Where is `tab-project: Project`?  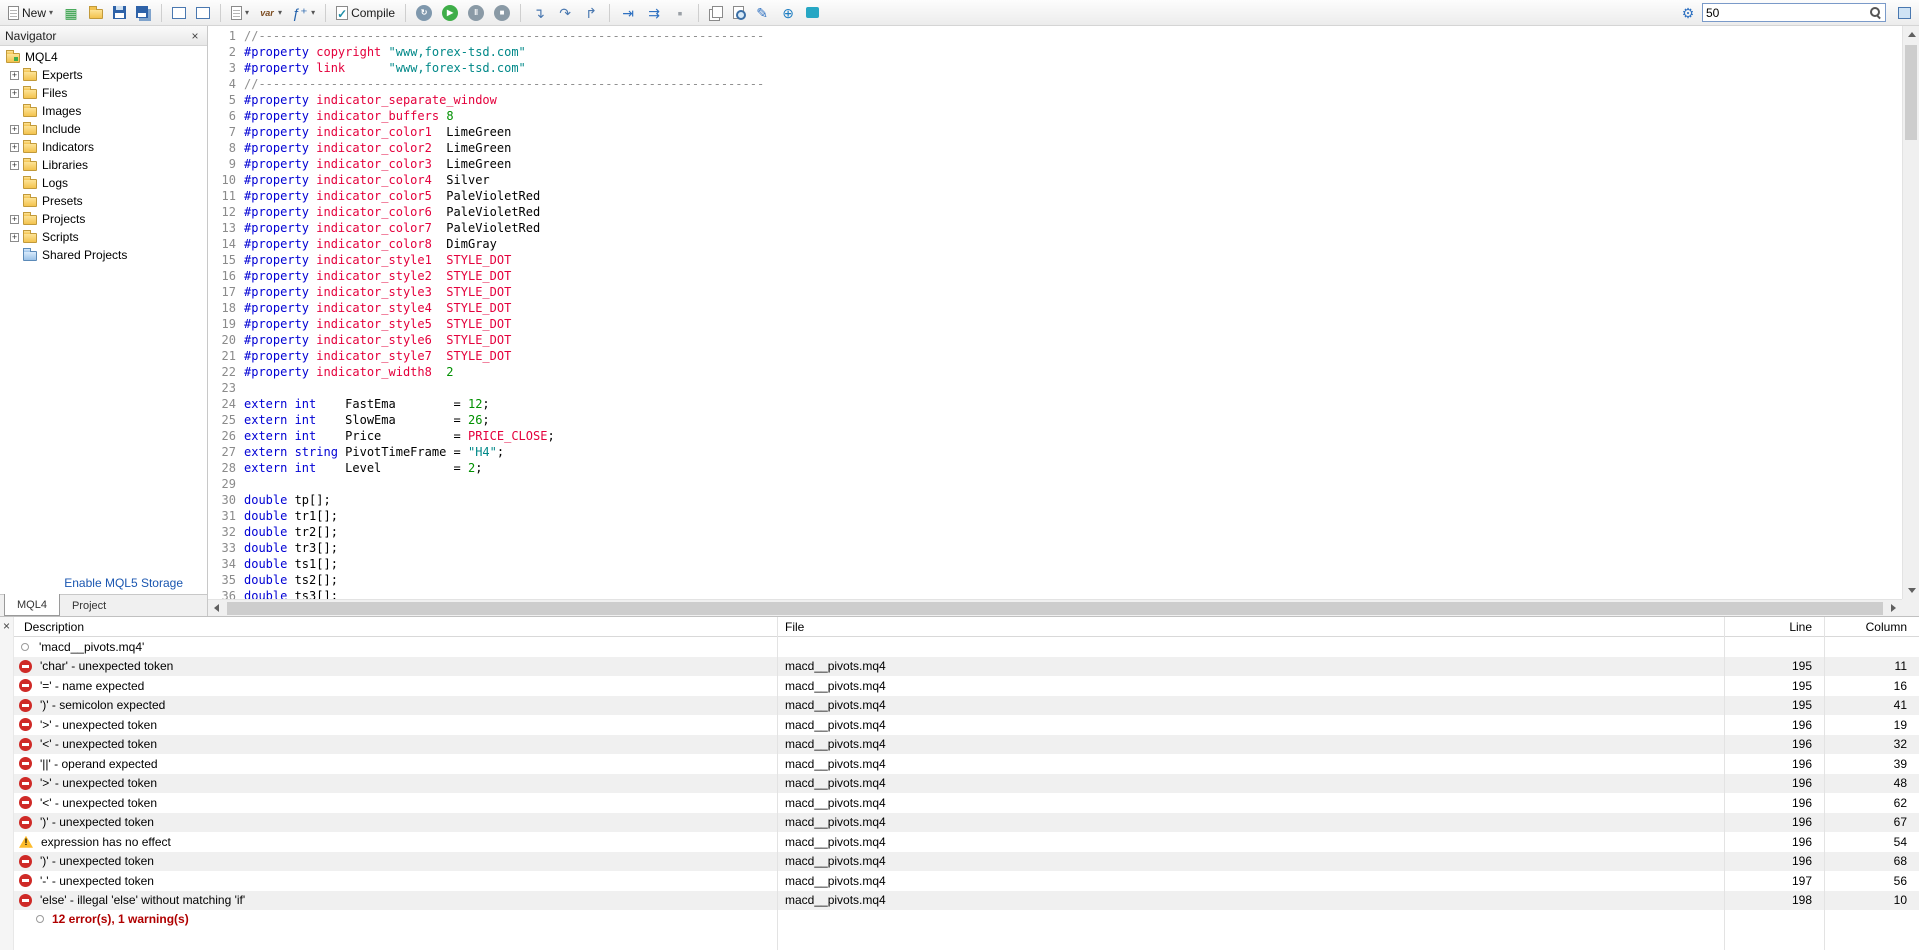
tab-project: Project is located at coordinates (89, 605).